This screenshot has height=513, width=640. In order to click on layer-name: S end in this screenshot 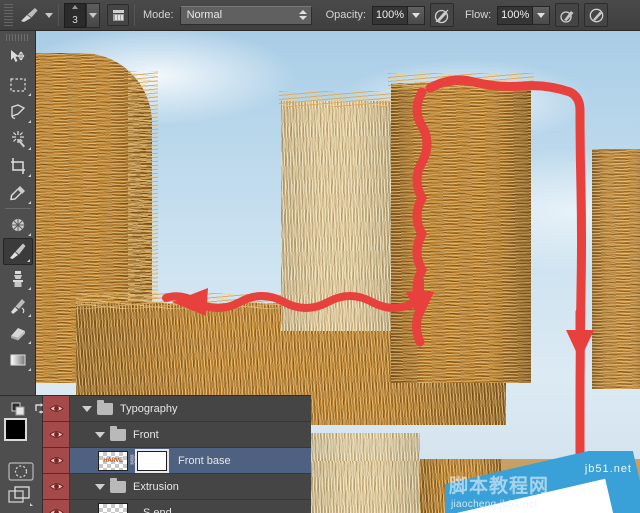, I will do `click(157, 509)`.